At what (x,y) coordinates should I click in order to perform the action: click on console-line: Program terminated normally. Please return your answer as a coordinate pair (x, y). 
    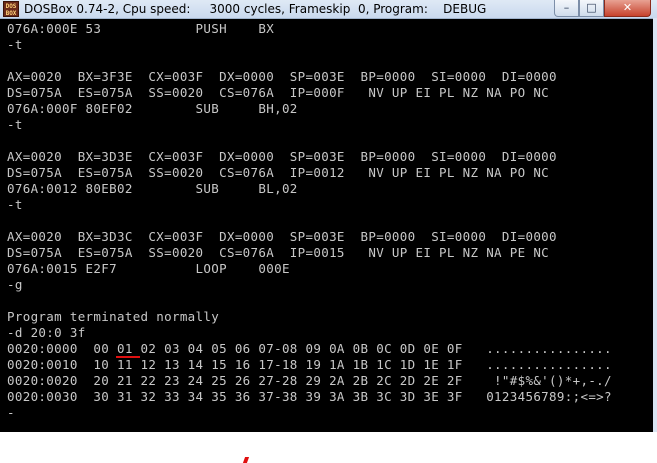
    Looking at the image, I should click on (113, 316).